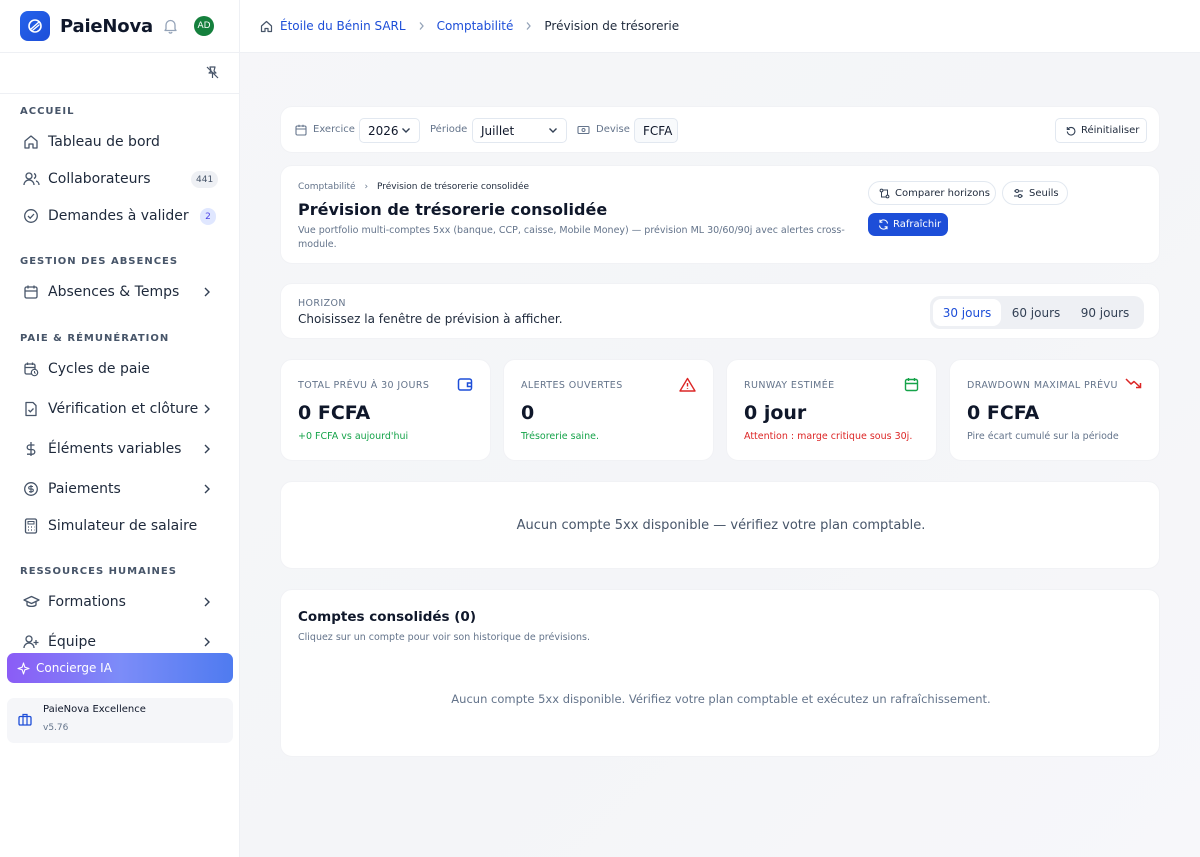  What do you see at coordinates (115, 449) in the screenshot?
I see `sidebar-item-label: Éléments variables` at bounding box center [115, 449].